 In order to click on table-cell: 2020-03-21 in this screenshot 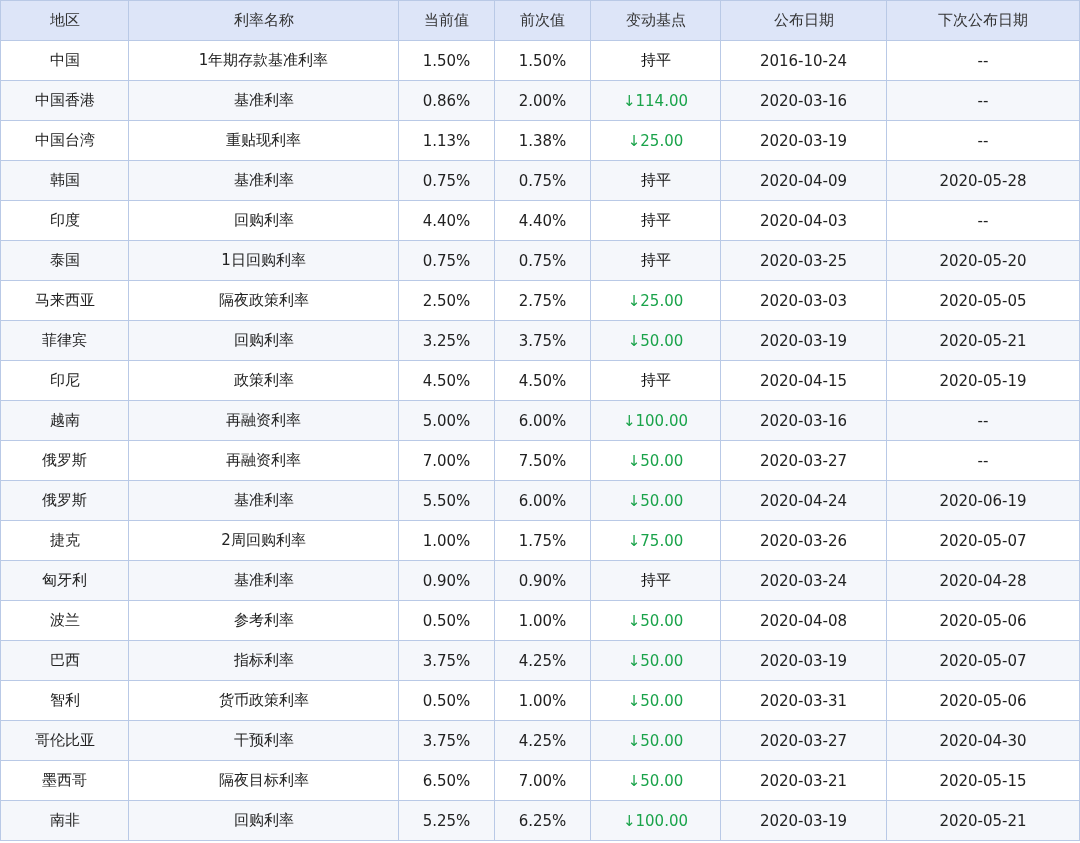, I will do `click(803, 780)`.